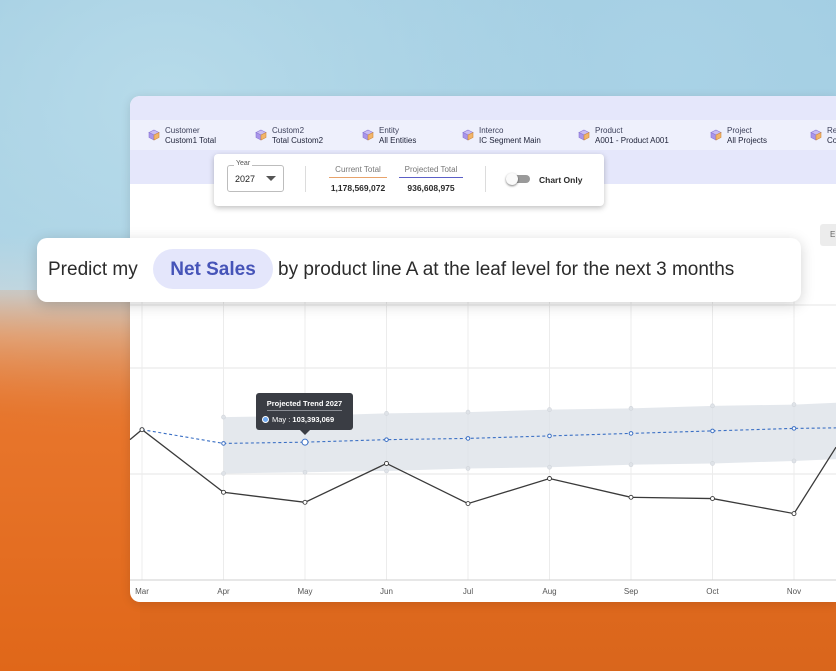 The height and width of the screenshot is (671, 836). What do you see at coordinates (223, 591) in the screenshot?
I see `x-tick-label: Apr` at bounding box center [223, 591].